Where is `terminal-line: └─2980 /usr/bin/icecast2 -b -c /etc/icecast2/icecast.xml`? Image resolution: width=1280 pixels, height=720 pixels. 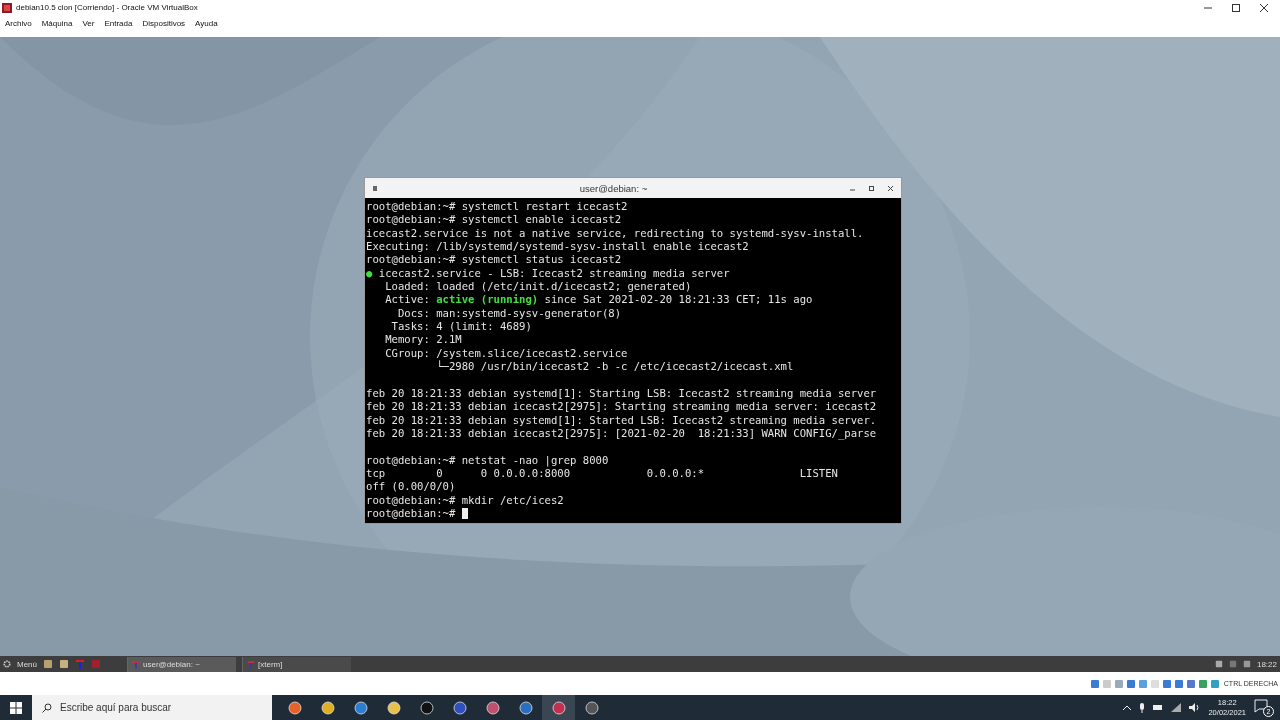 terminal-line: └─2980 /usr/bin/icecast2 -b -c /etc/icecast2/icecast.xml is located at coordinates (615, 367).